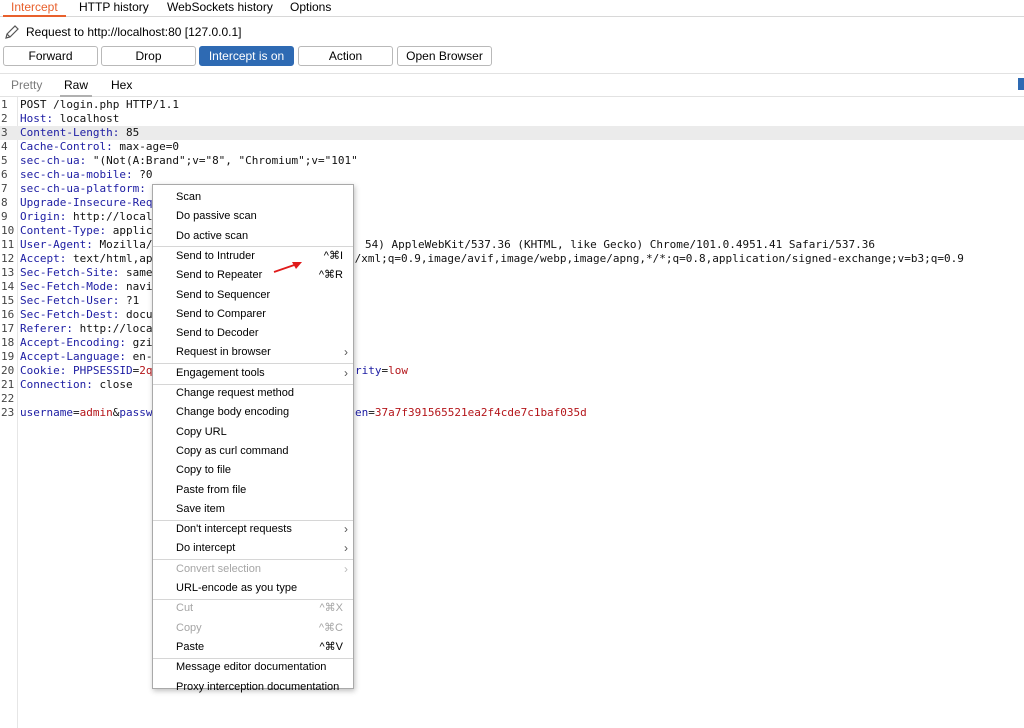  What do you see at coordinates (253, 393) in the screenshot?
I see `menu-item-change-request-method: Change request method` at bounding box center [253, 393].